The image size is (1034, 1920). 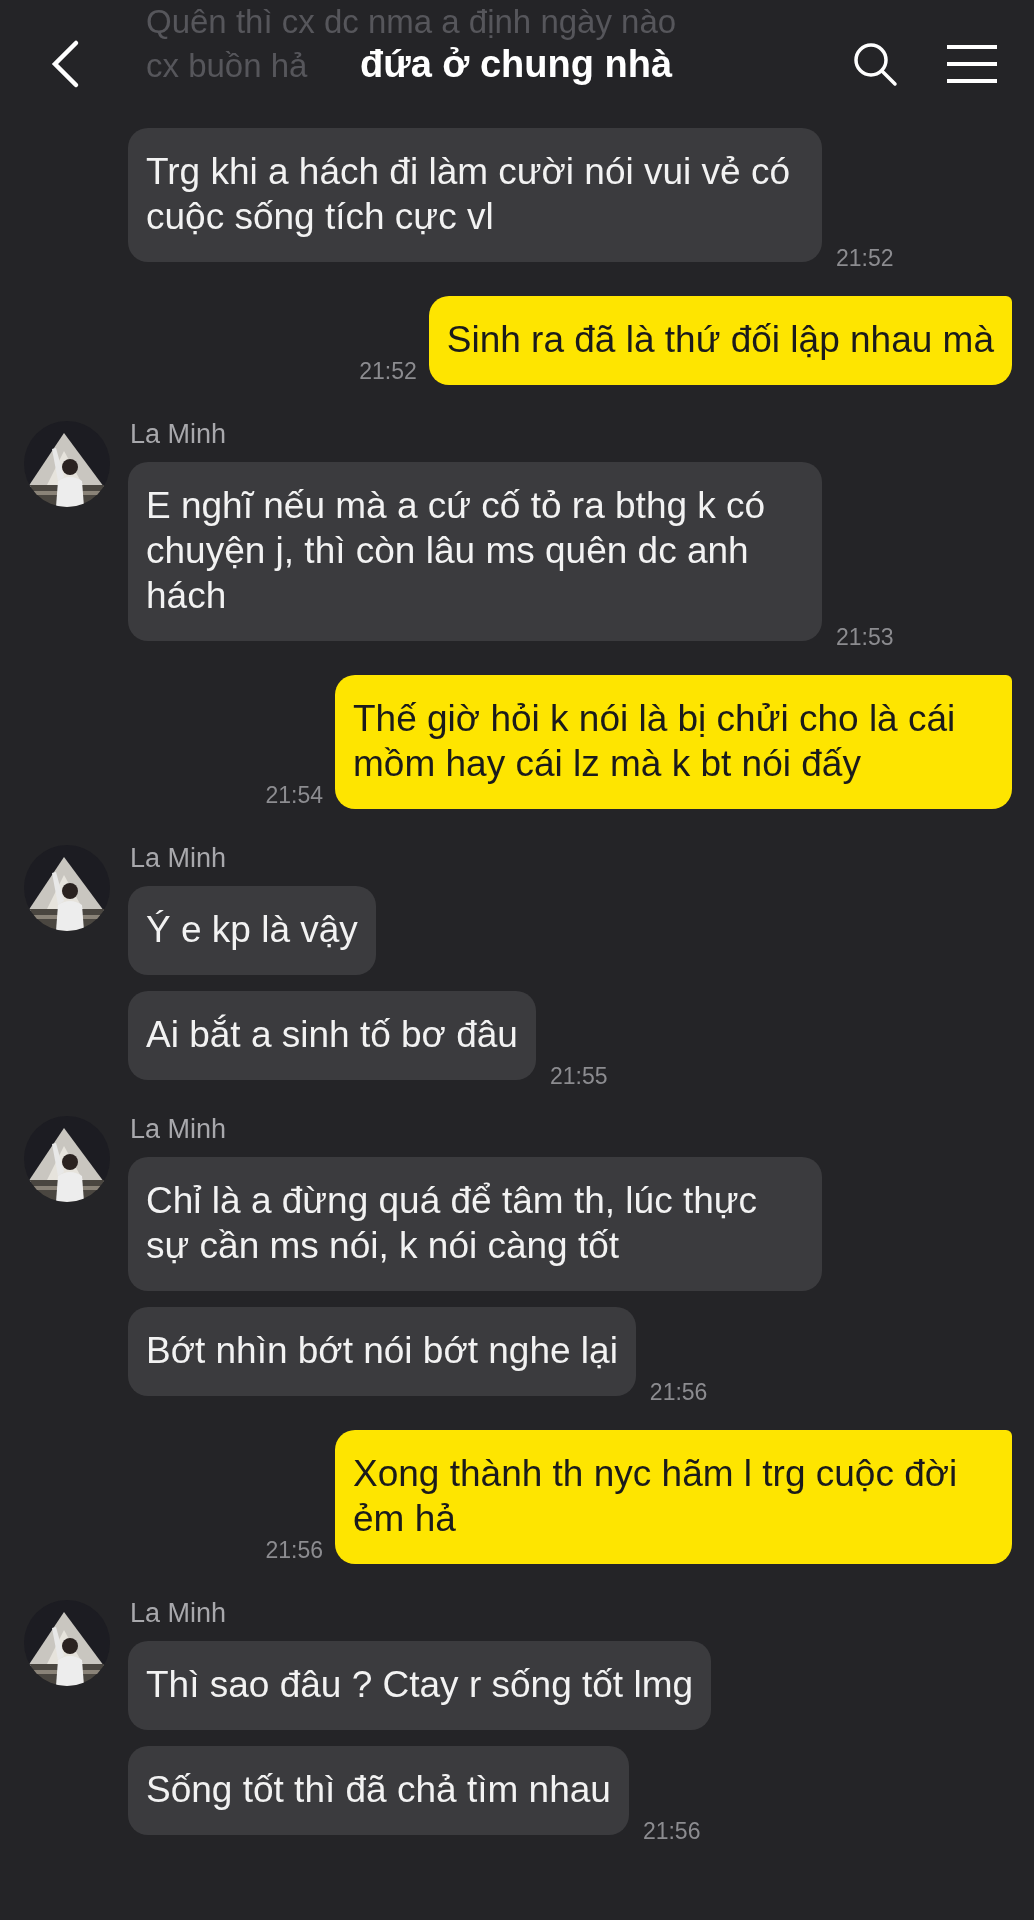 I want to click on chat-title: đứa ở chung nhà, so click(x=516, y=64).